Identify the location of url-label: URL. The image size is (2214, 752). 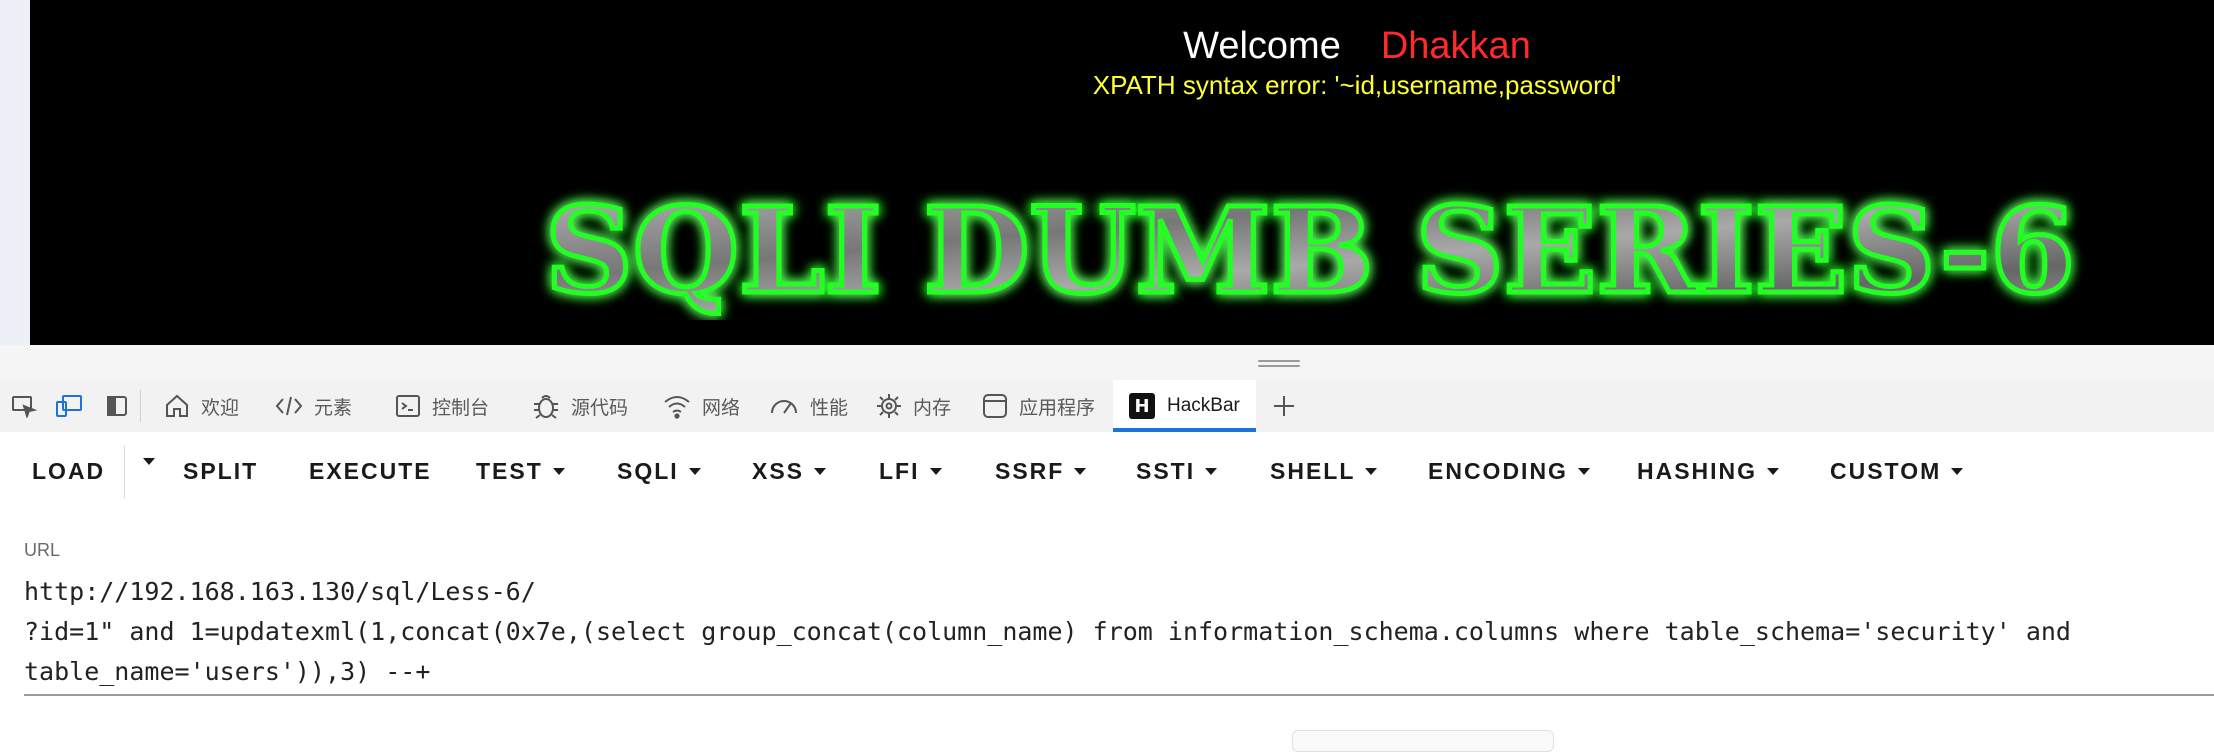
(42, 550).